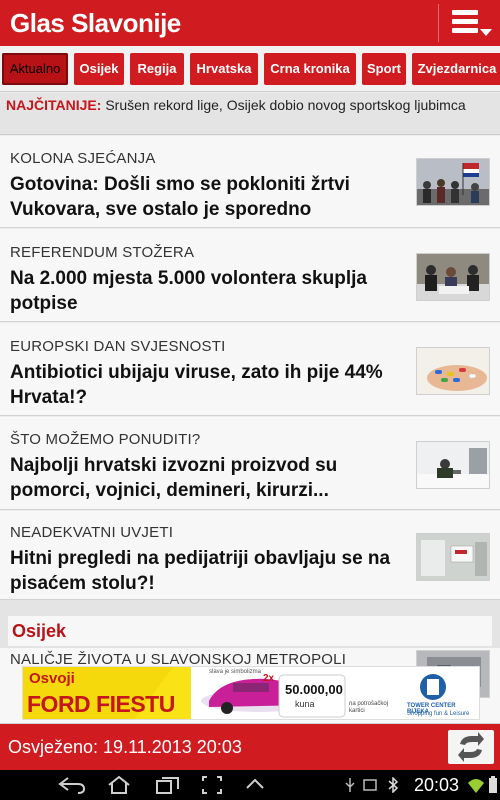 This screenshot has width=500, height=800. What do you see at coordinates (493, 784) in the screenshot?
I see `battery-icon` at bounding box center [493, 784].